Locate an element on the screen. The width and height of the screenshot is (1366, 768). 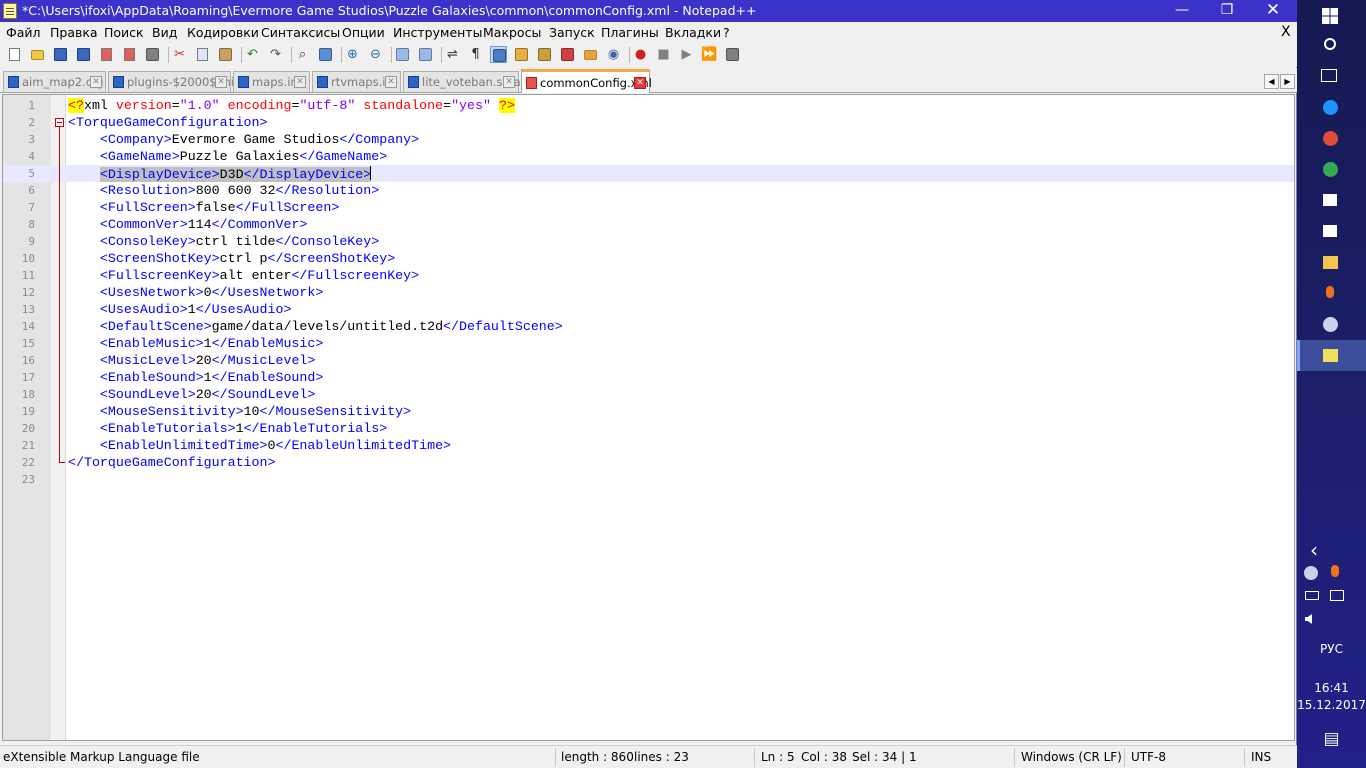
status-eol-format: Windows (CR LF) is located at coordinates (1071, 757).